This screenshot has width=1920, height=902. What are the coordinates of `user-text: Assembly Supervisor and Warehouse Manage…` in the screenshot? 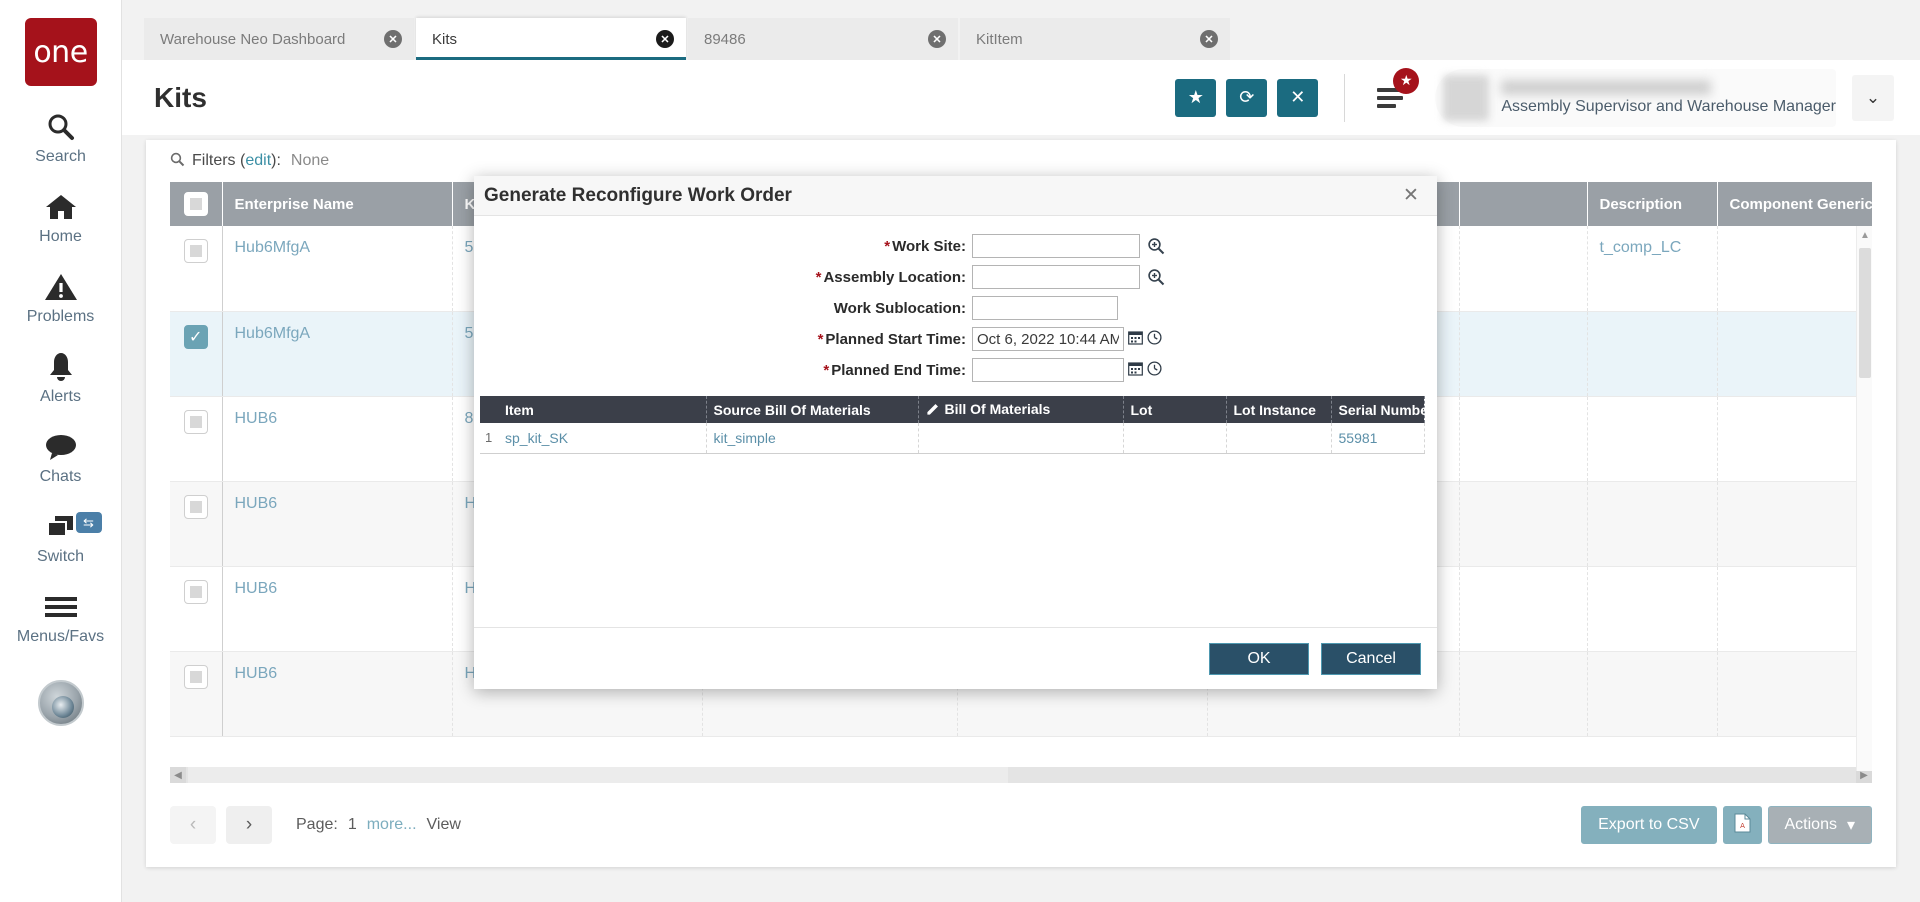 It's located at (1668, 97).